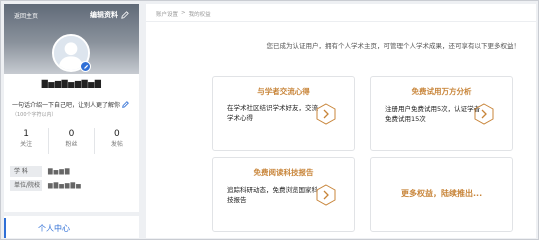 This screenshot has height=240, width=539. Describe the element at coordinates (71, 144) in the screenshot. I see `stat-label: 粉丝` at that location.